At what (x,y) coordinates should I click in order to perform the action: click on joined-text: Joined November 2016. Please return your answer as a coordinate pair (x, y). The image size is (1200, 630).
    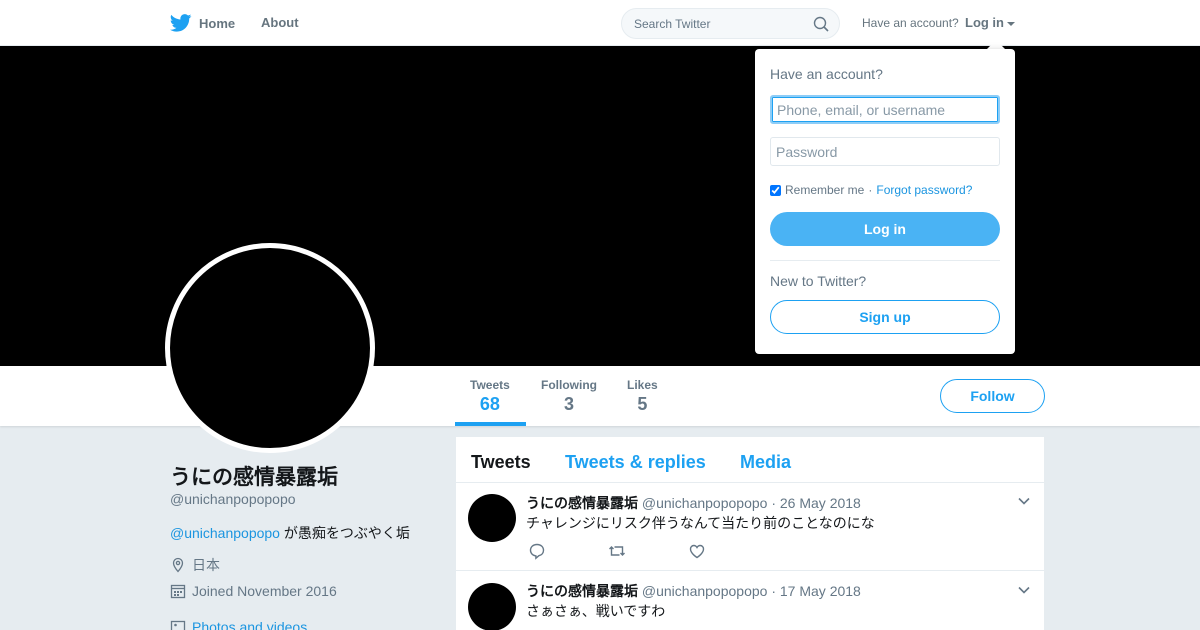
    Looking at the image, I should click on (264, 591).